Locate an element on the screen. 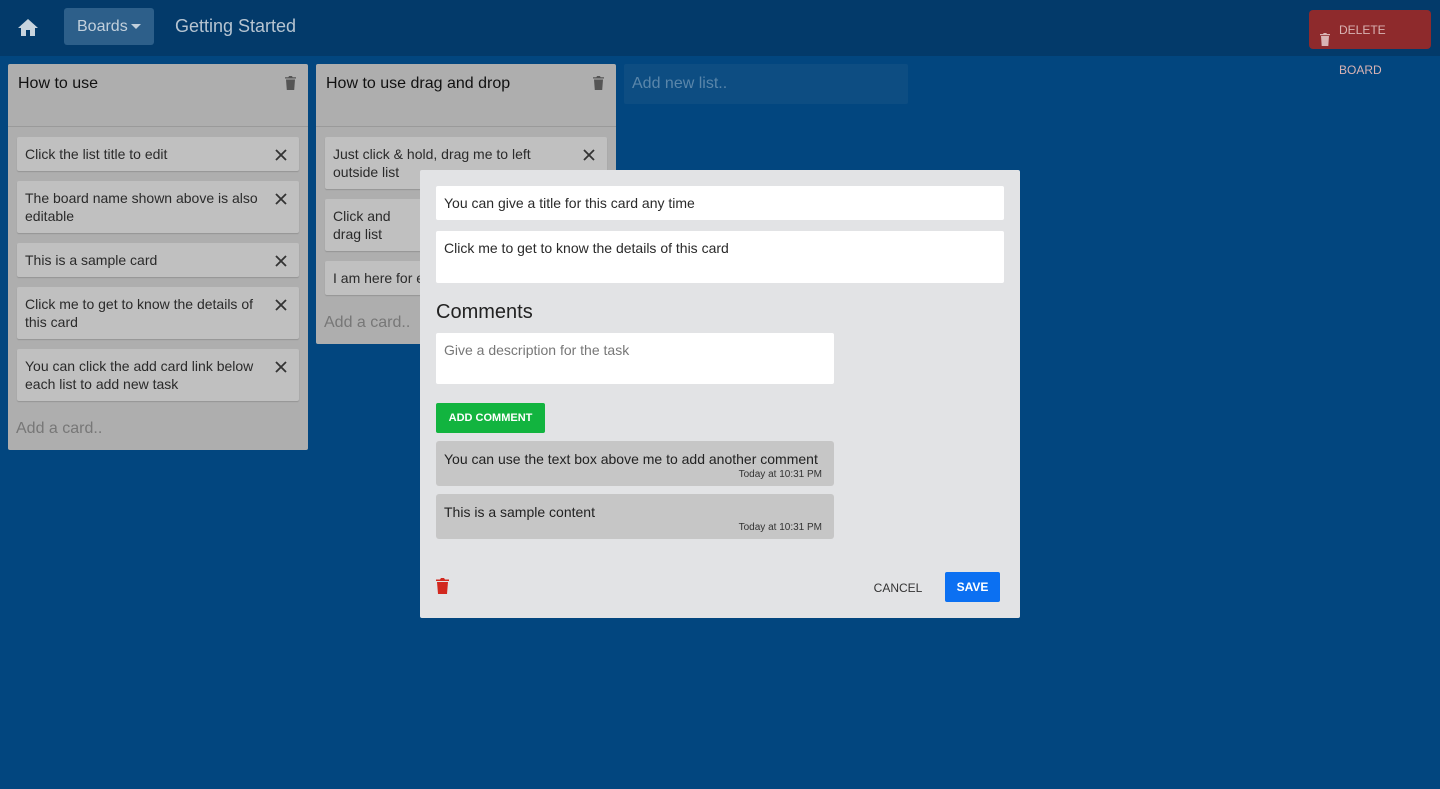 This screenshot has height=789, width=1440. list-item: Click the list title to edit is located at coordinates (158, 154).